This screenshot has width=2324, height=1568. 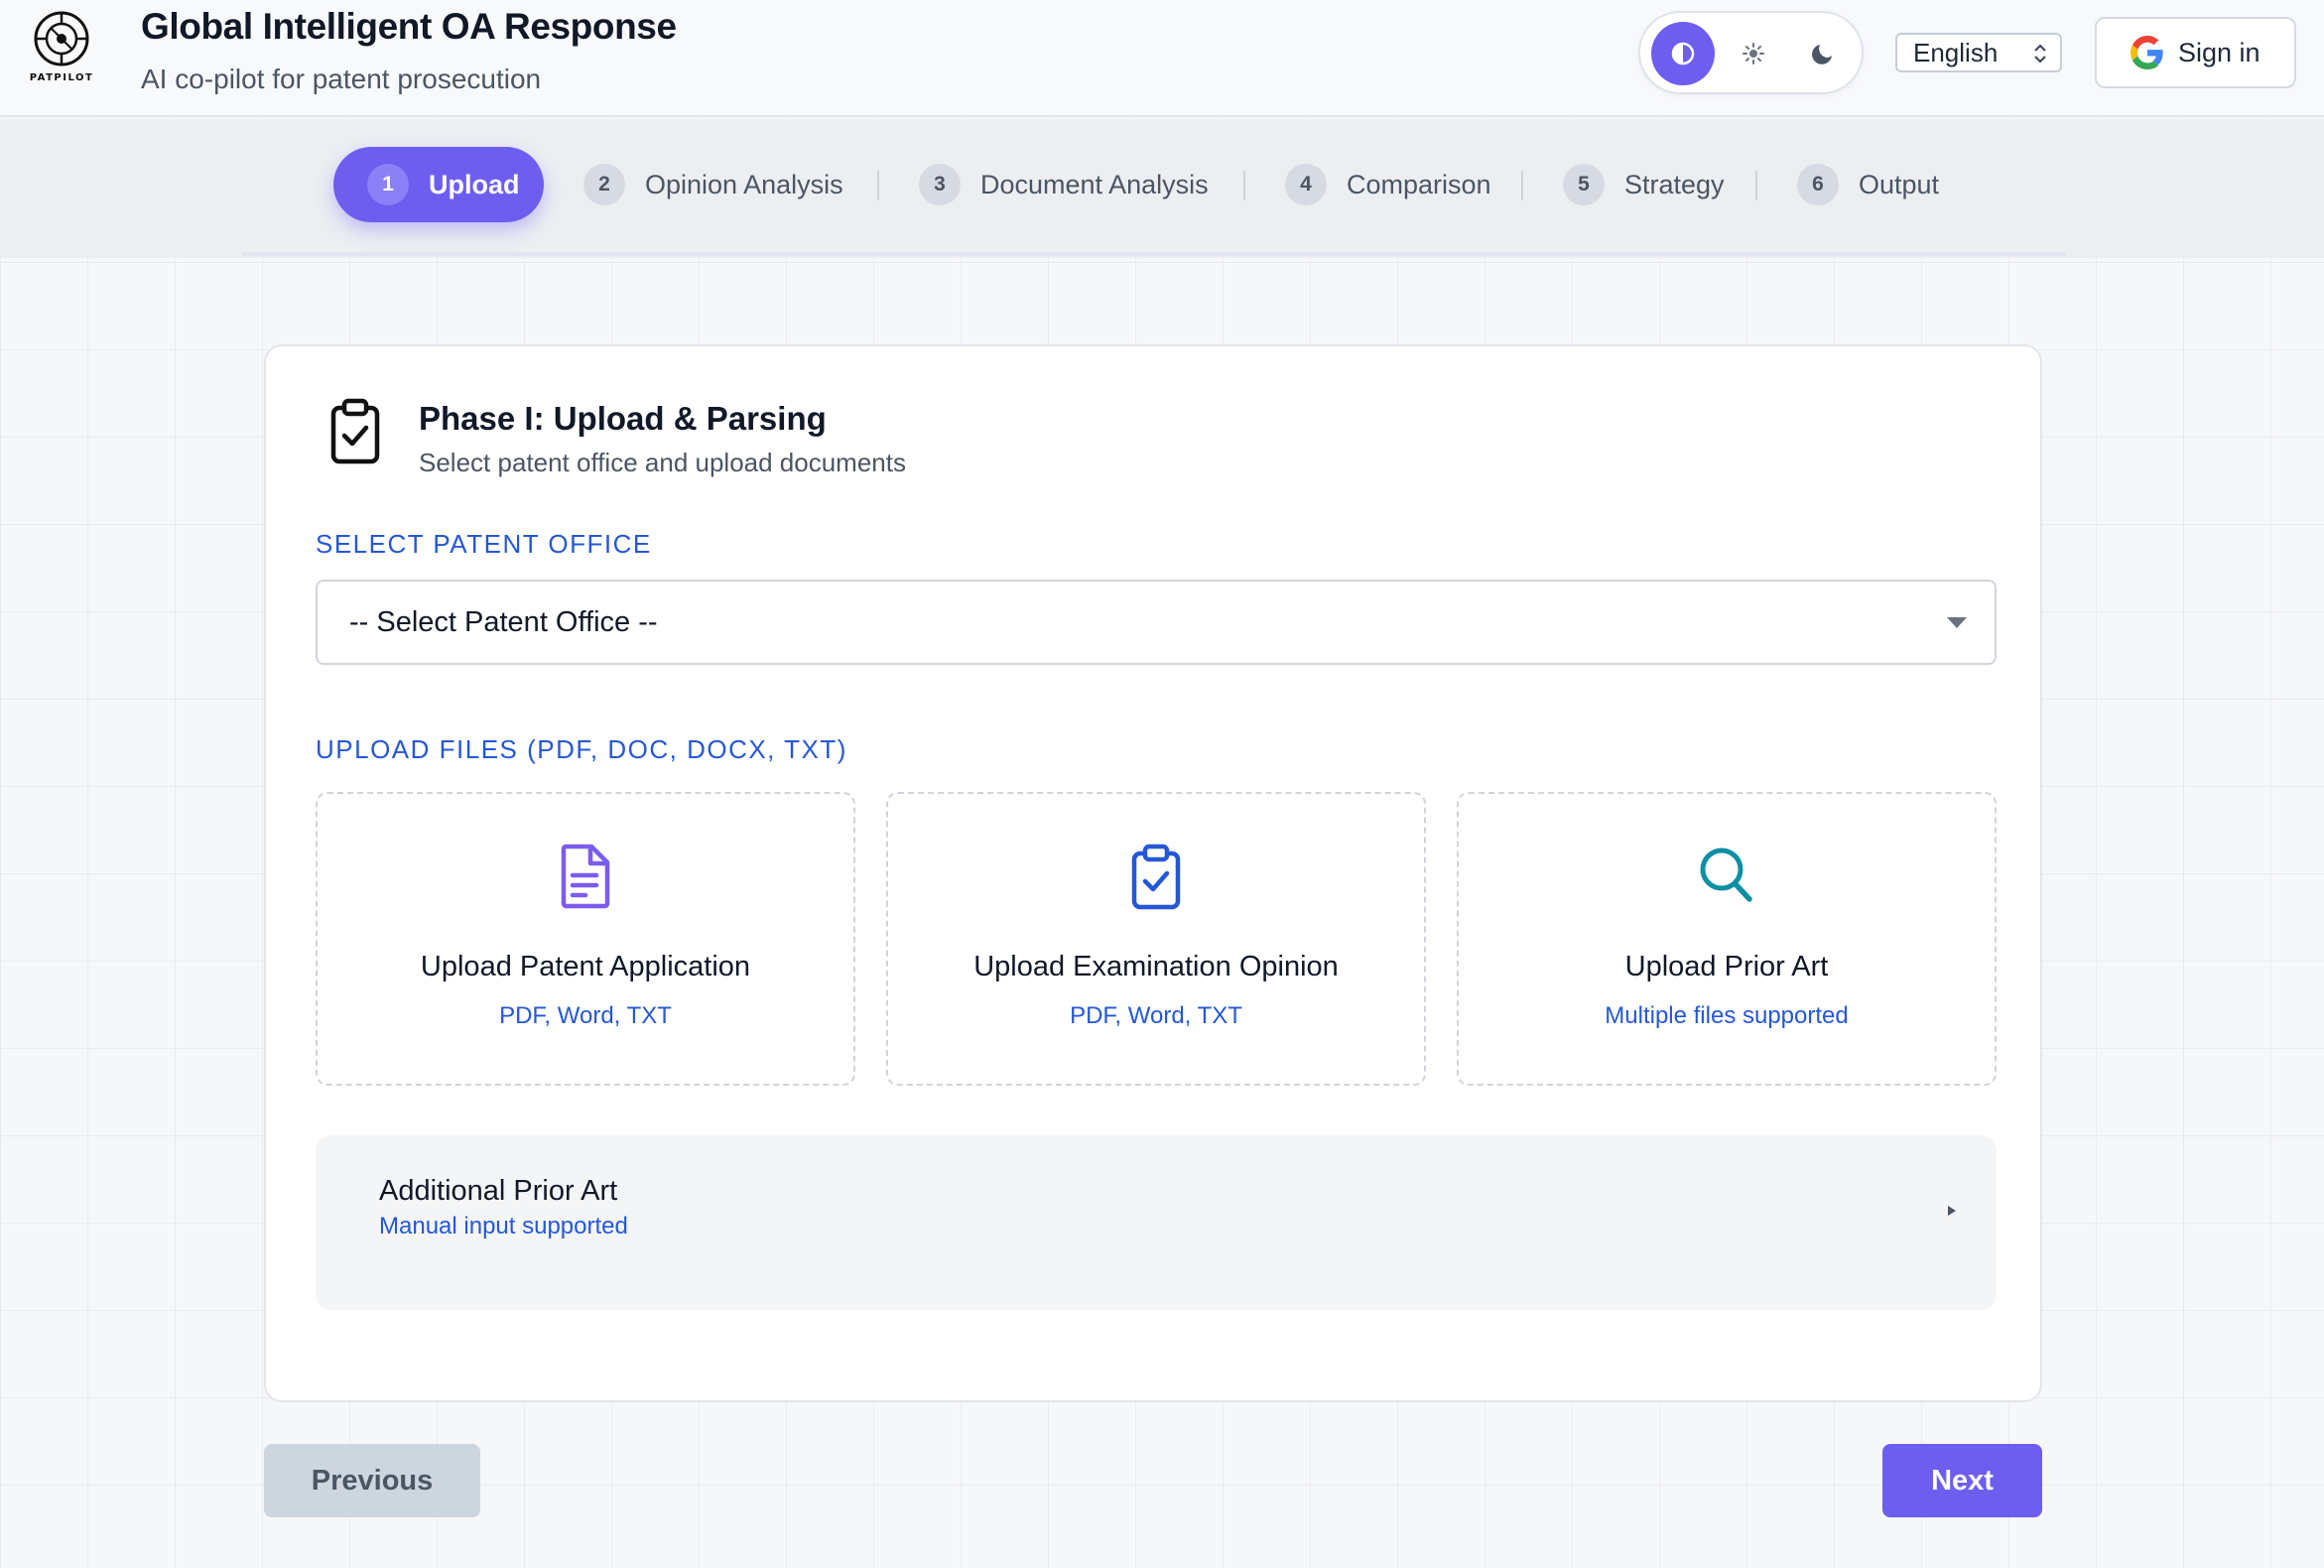 I want to click on upload-title: Upload Patent Application, so click(x=585, y=966).